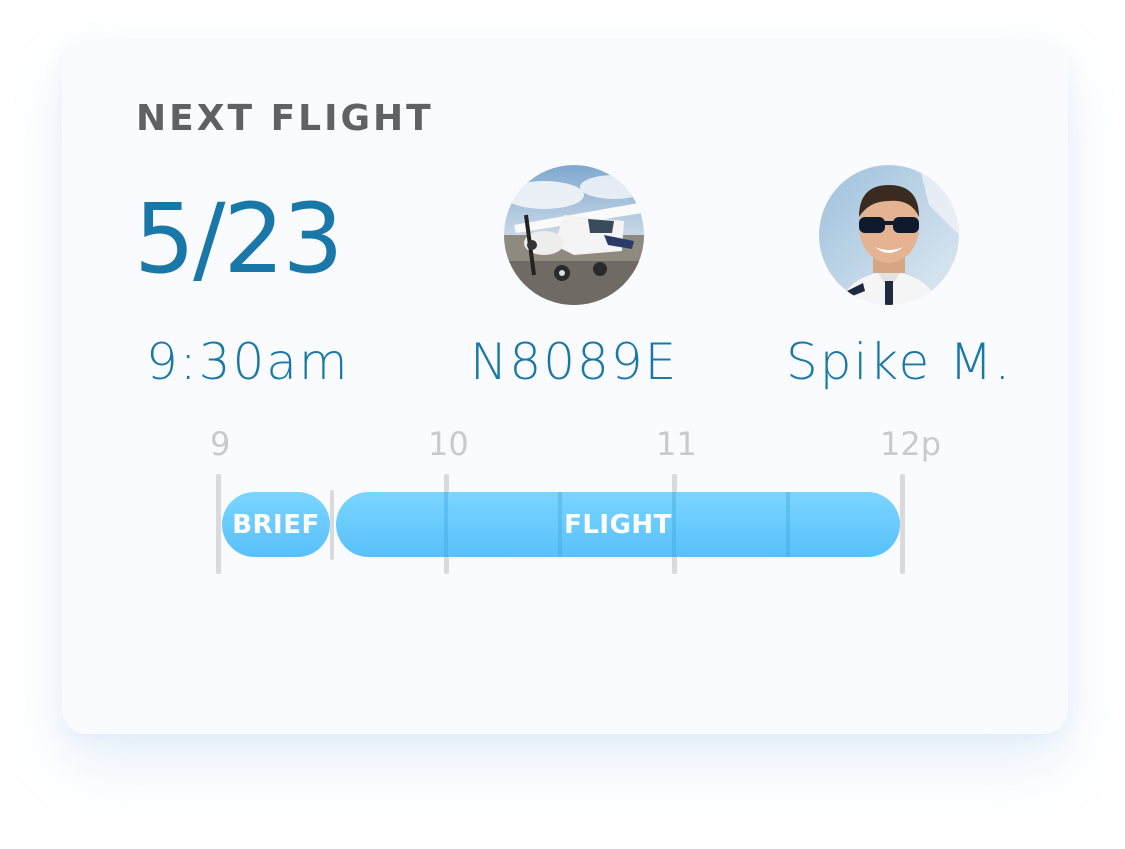  What do you see at coordinates (285, 118) in the screenshot?
I see `card-heading: NEXT FLIGHT` at bounding box center [285, 118].